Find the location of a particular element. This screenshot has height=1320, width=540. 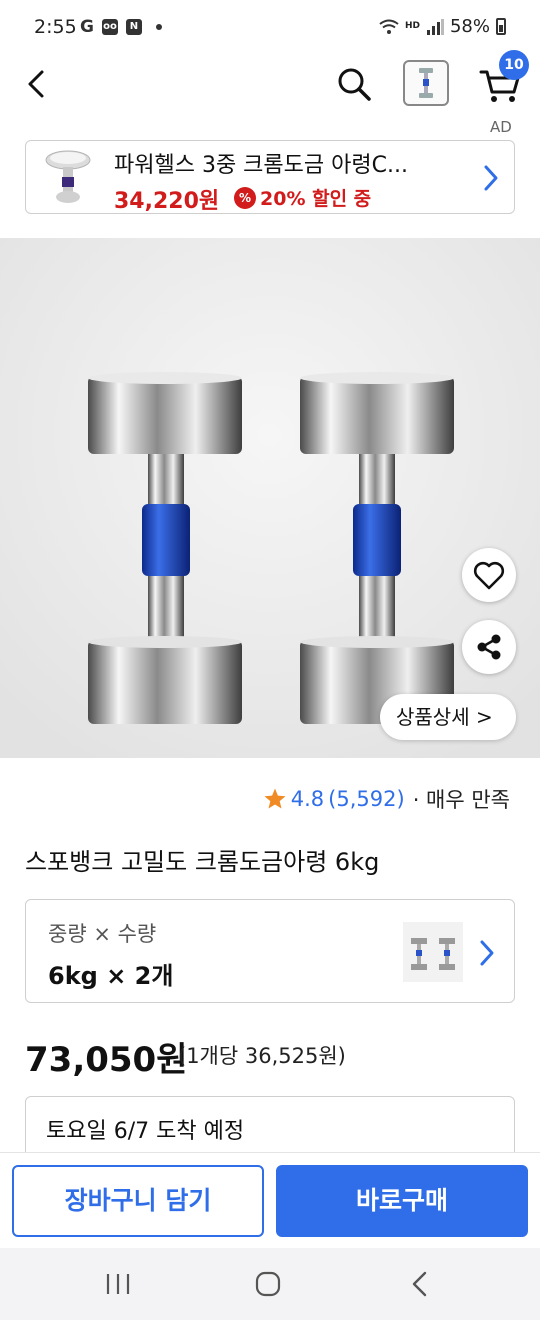

ad-product-card: 파워헬스 3중 크롬도금 아령C... 34,220원 % 20% 할인 중 is located at coordinates (270, 177).